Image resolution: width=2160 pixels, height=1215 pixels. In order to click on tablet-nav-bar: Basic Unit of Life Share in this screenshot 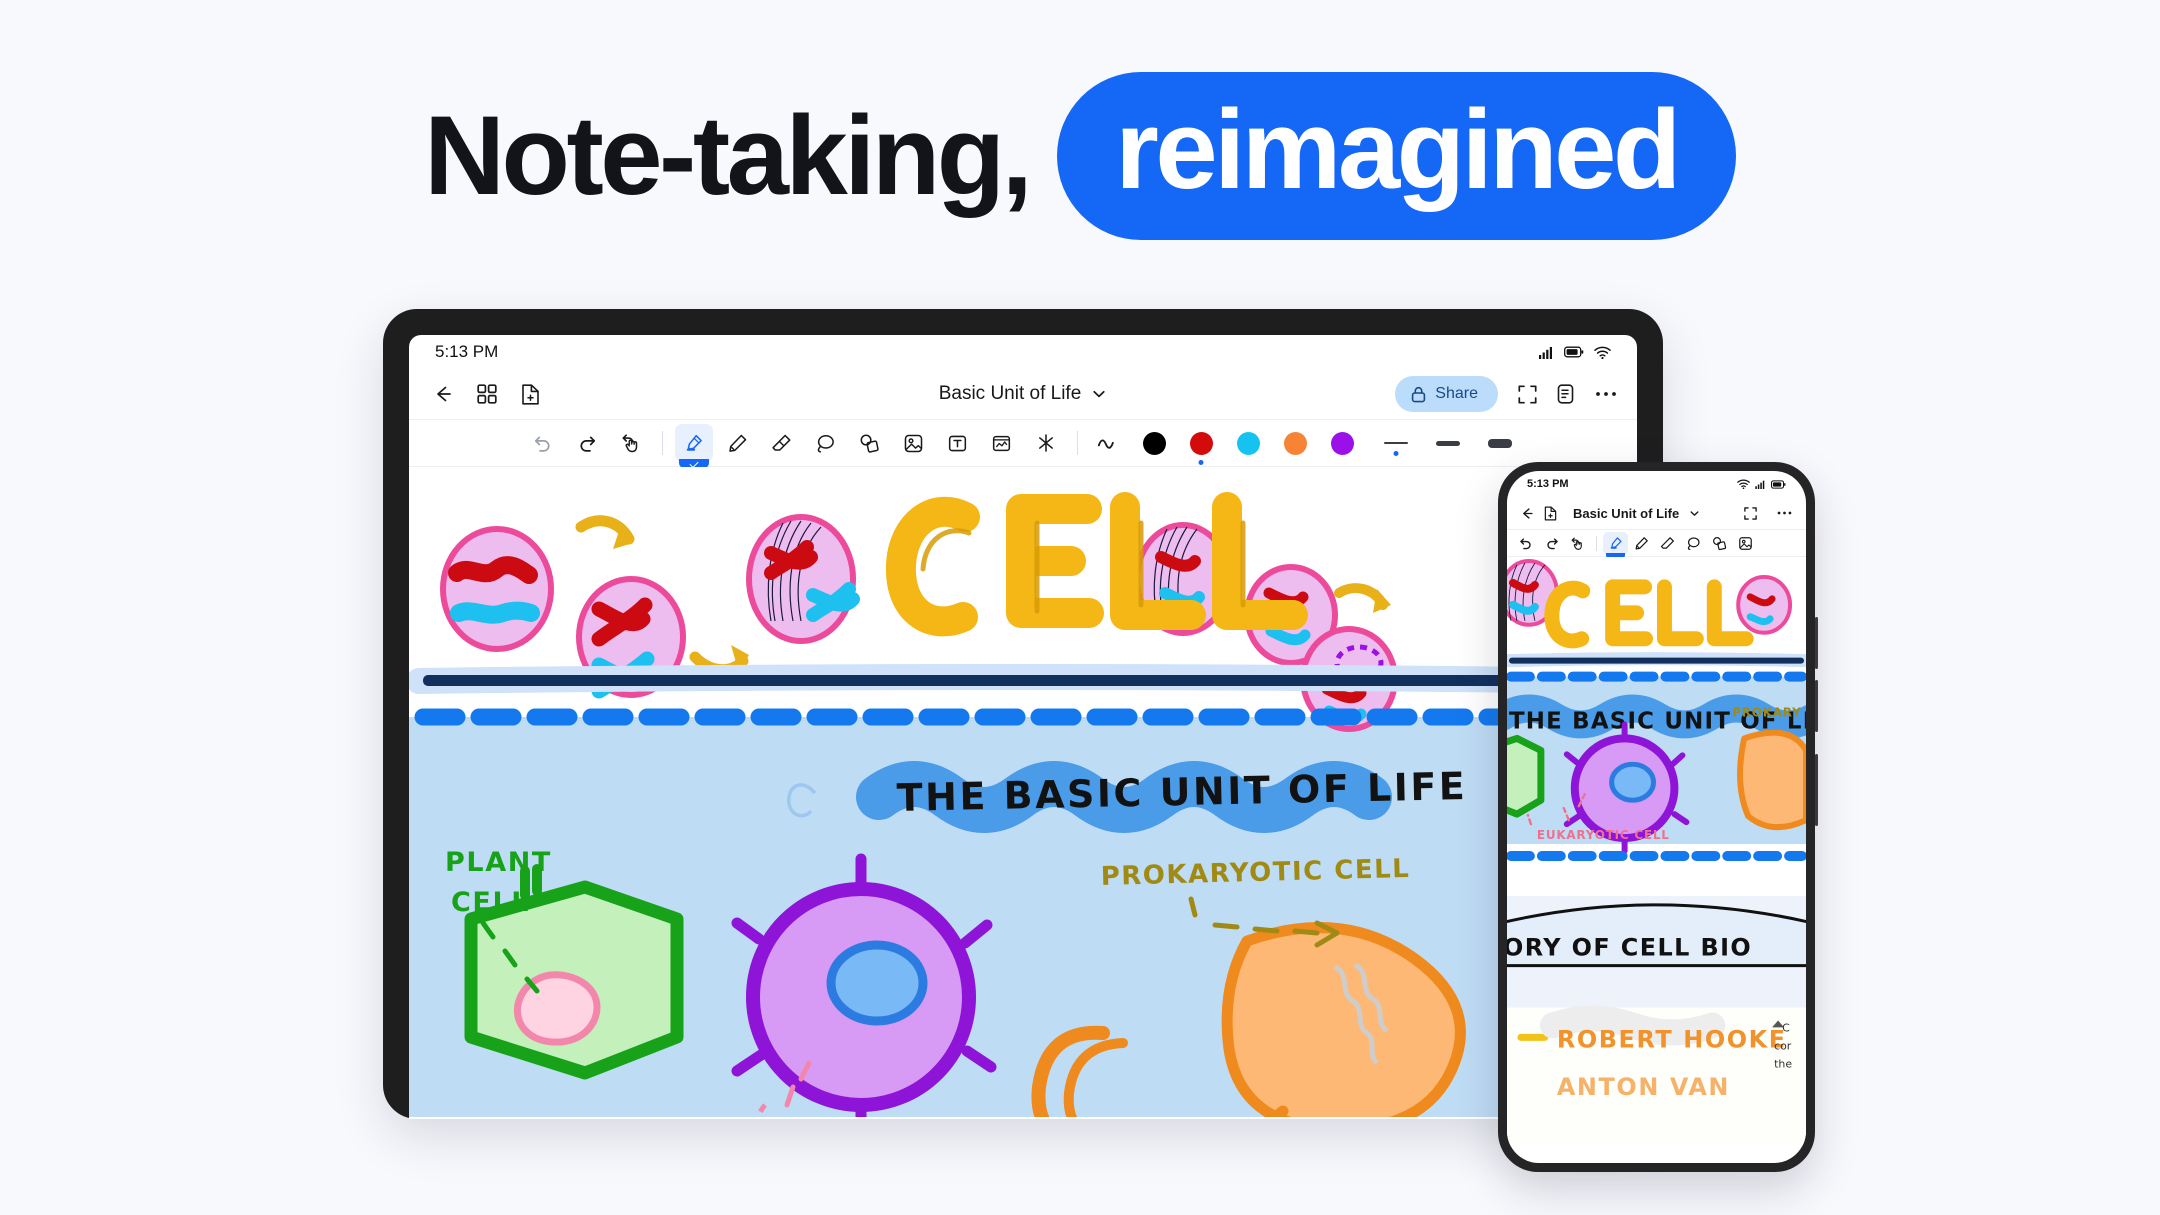, I will do `click(1023, 394)`.